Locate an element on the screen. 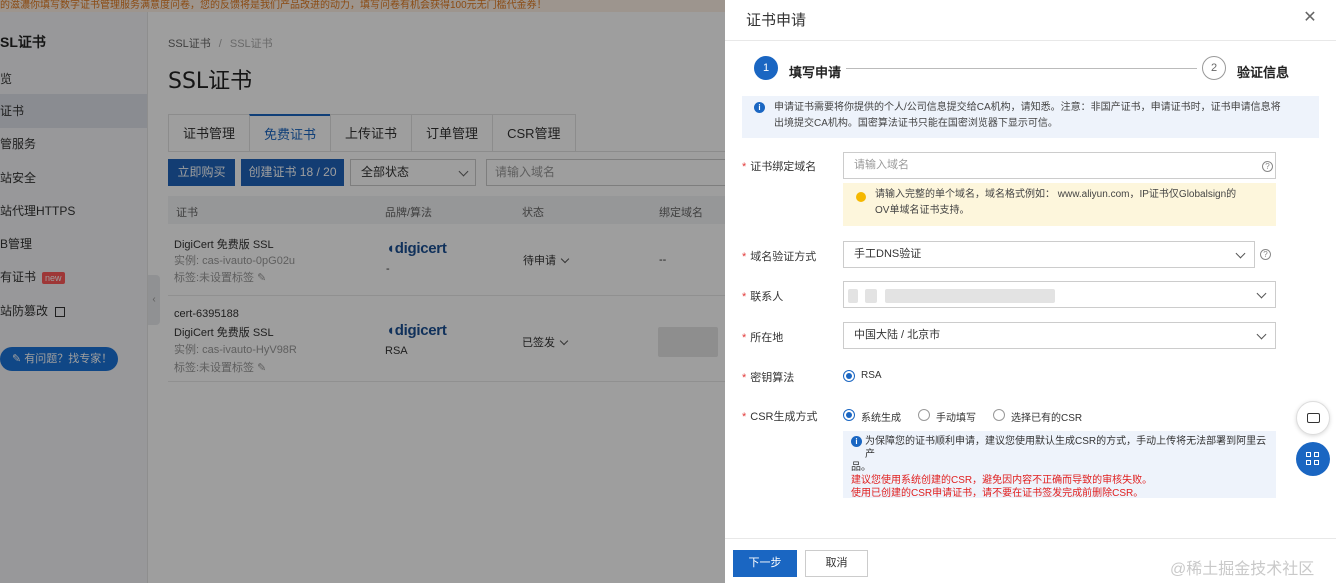  watermark: @稀土掘金技术社区 is located at coordinates (1242, 569).